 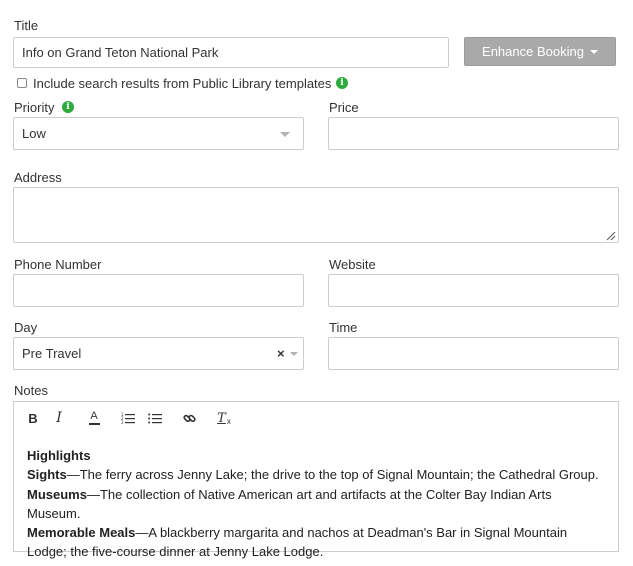 I want to click on price-input, so click(x=473, y=133).